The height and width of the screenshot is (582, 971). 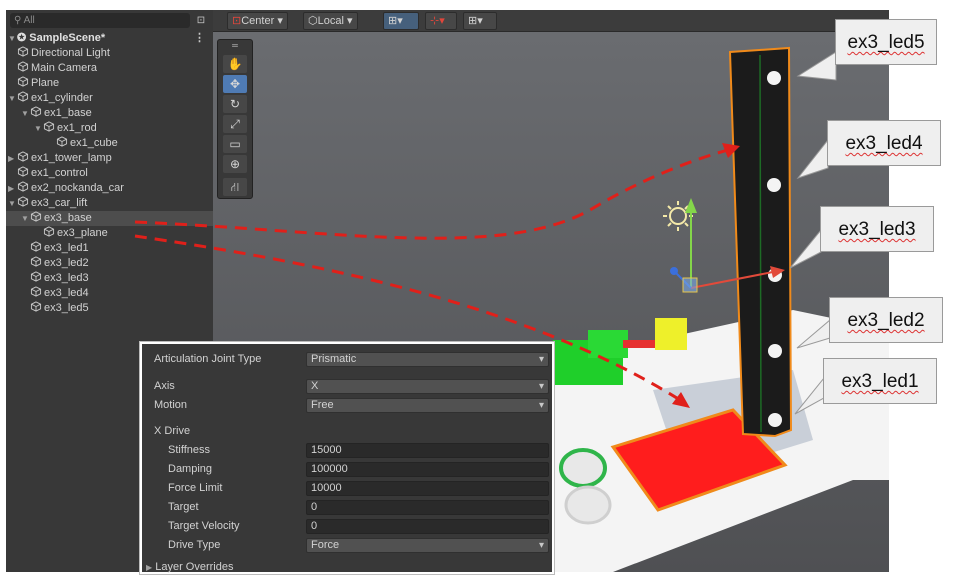 I want to click on force-limit-field: 10000, so click(x=427, y=488).